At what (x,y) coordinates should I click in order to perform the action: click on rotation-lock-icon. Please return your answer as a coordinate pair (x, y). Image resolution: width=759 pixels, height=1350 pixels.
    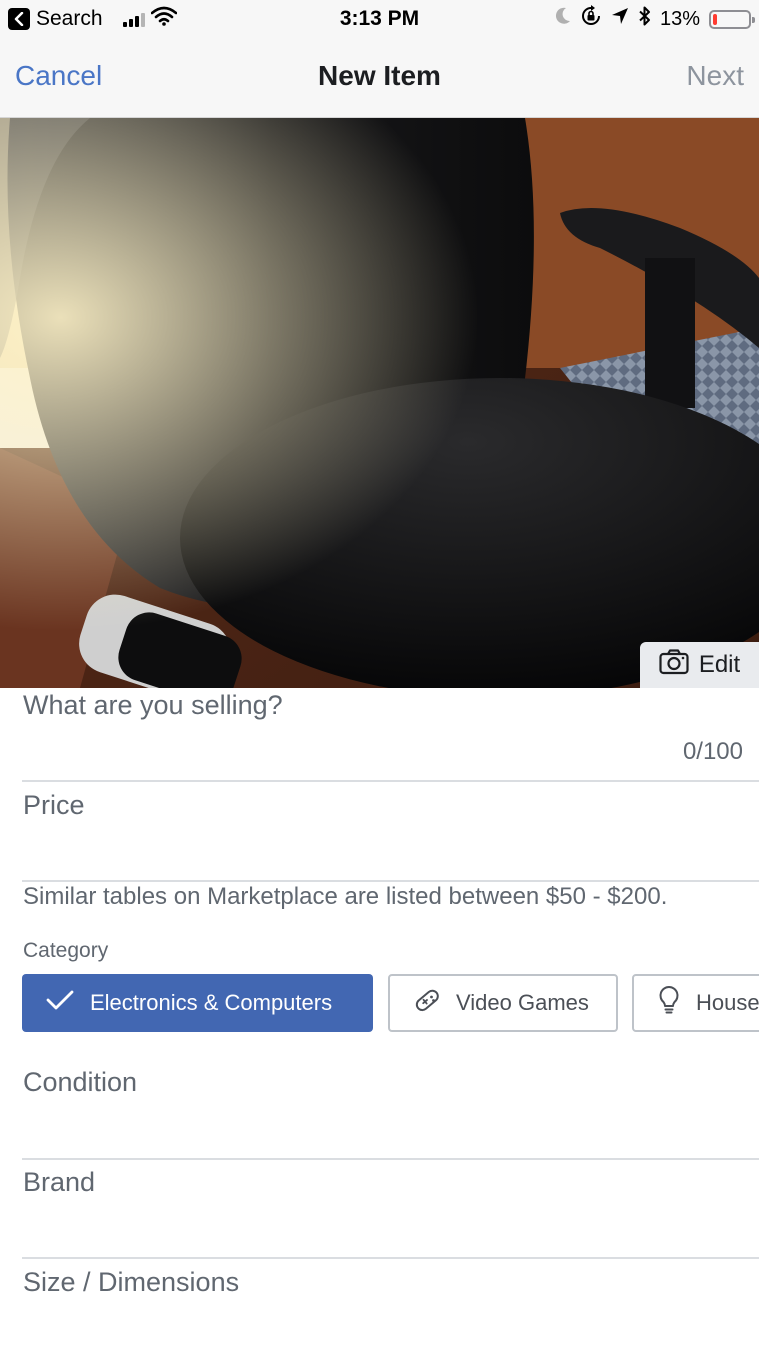
    Looking at the image, I should click on (591, 19).